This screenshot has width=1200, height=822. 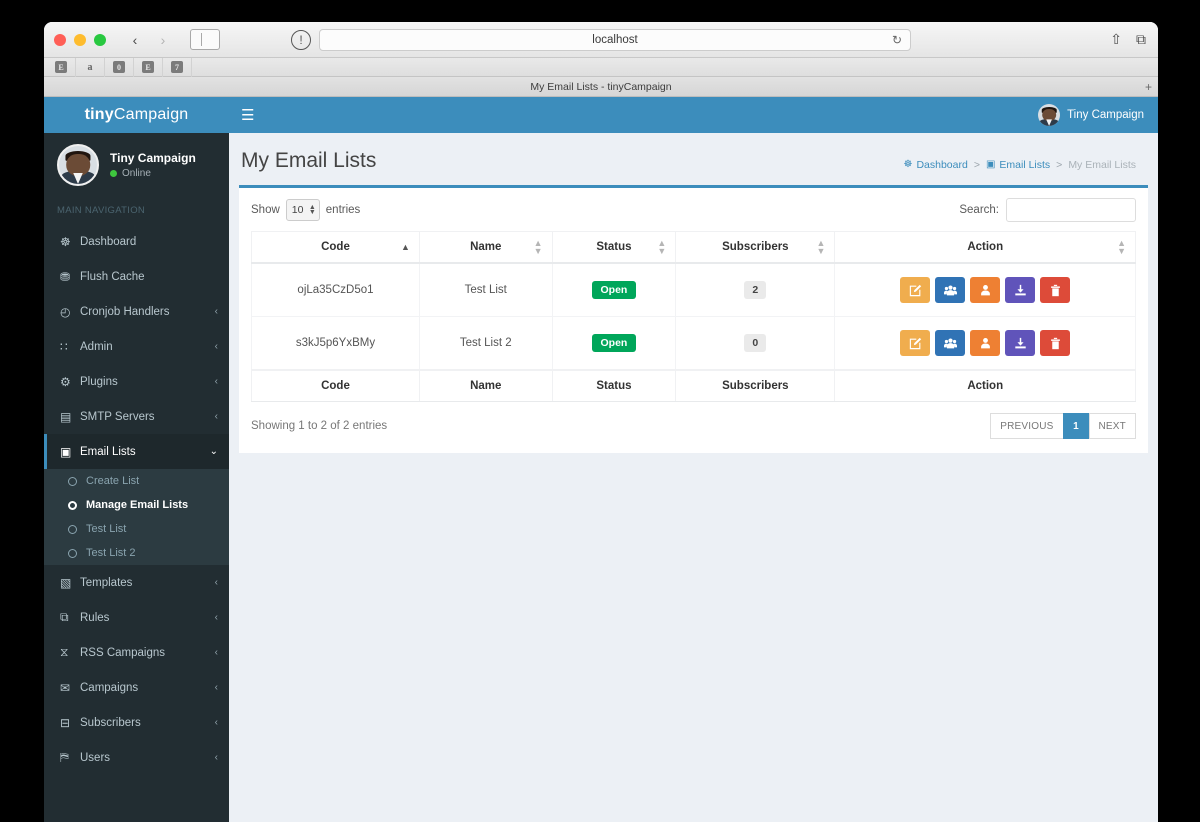 What do you see at coordinates (821, 247) in the screenshot?
I see `sort-icon: ▲ ▼` at bounding box center [821, 247].